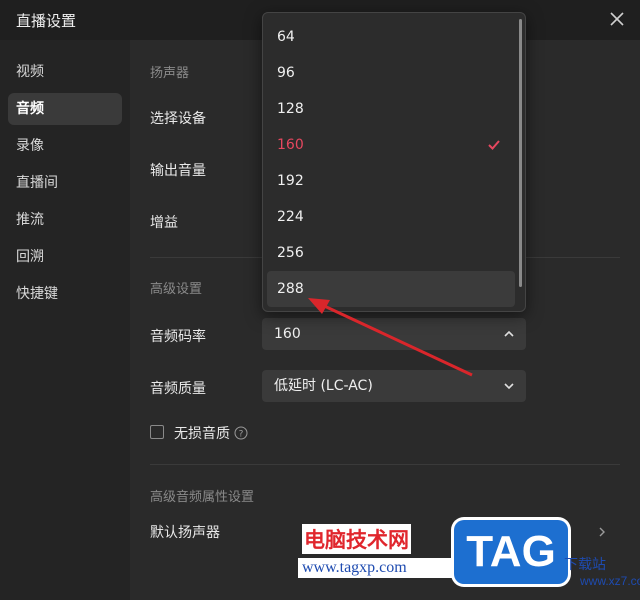  I want to click on sidebar-item-recording: 录像, so click(65, 146).